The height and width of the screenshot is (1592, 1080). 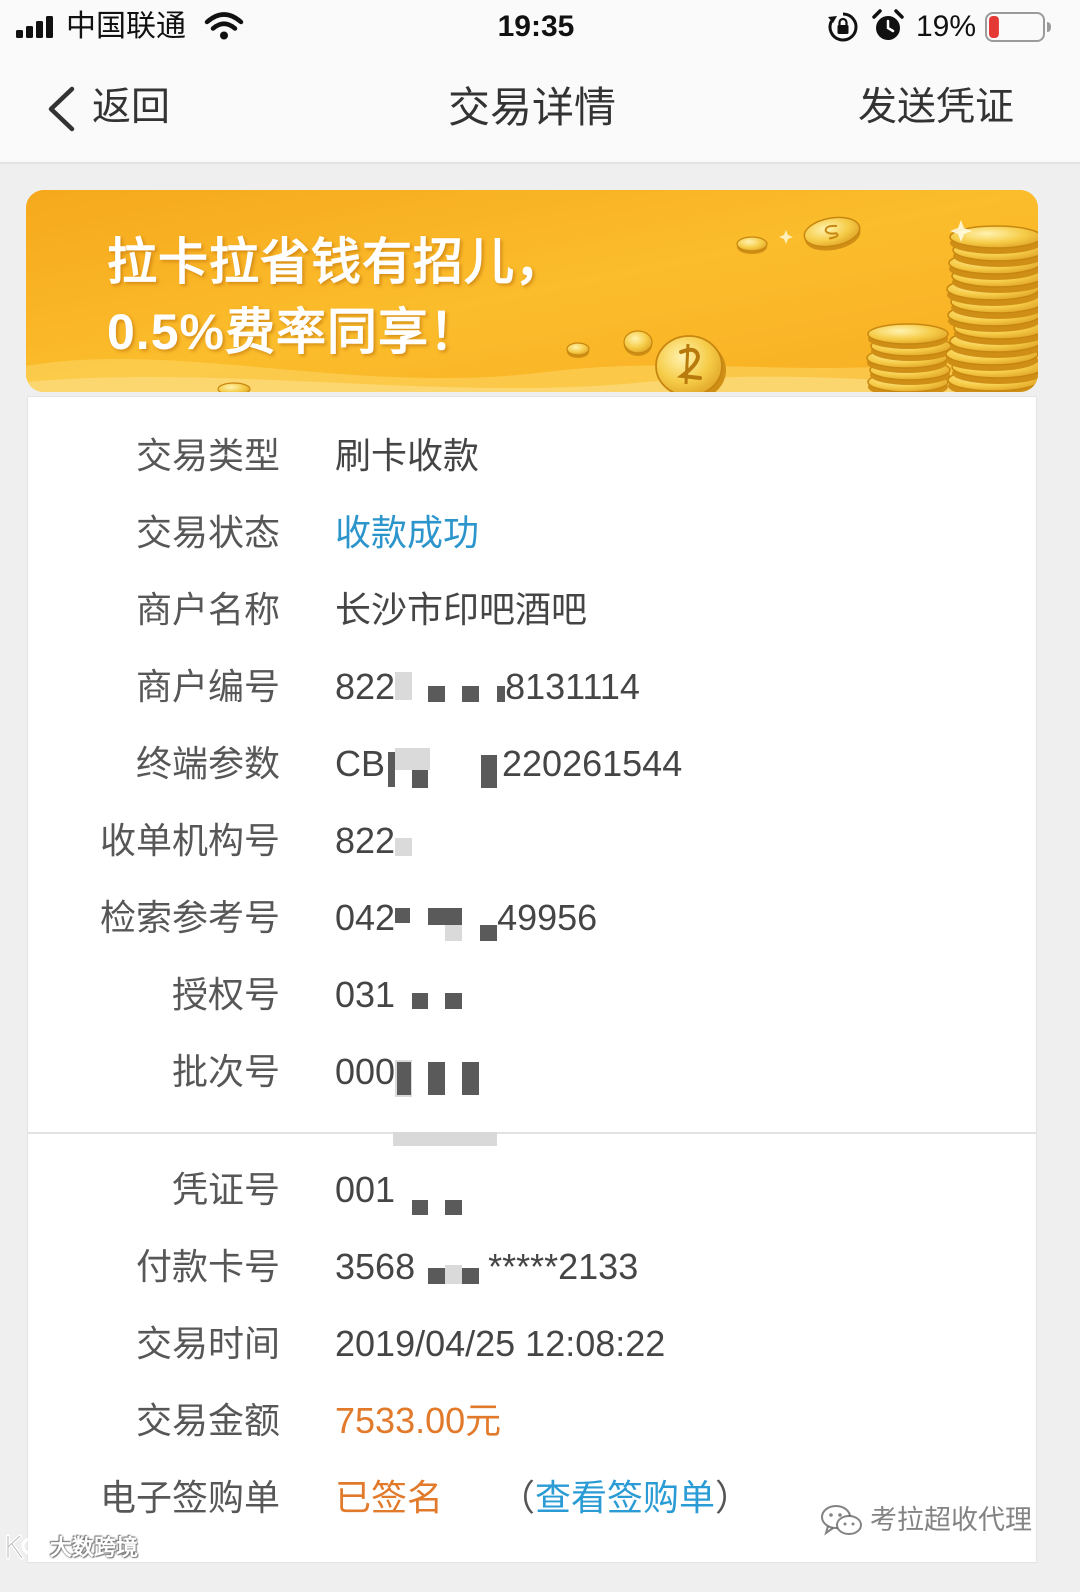 I want to click on merchant-name-value: 长沙市印吧酒吧, so click(x=461, y=609).